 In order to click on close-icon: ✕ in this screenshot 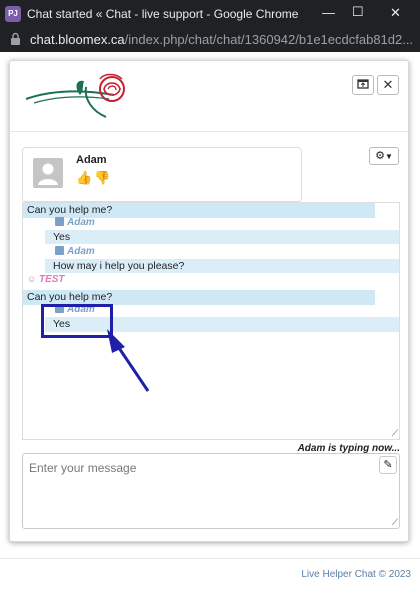, I will do `click(388, 84)`.